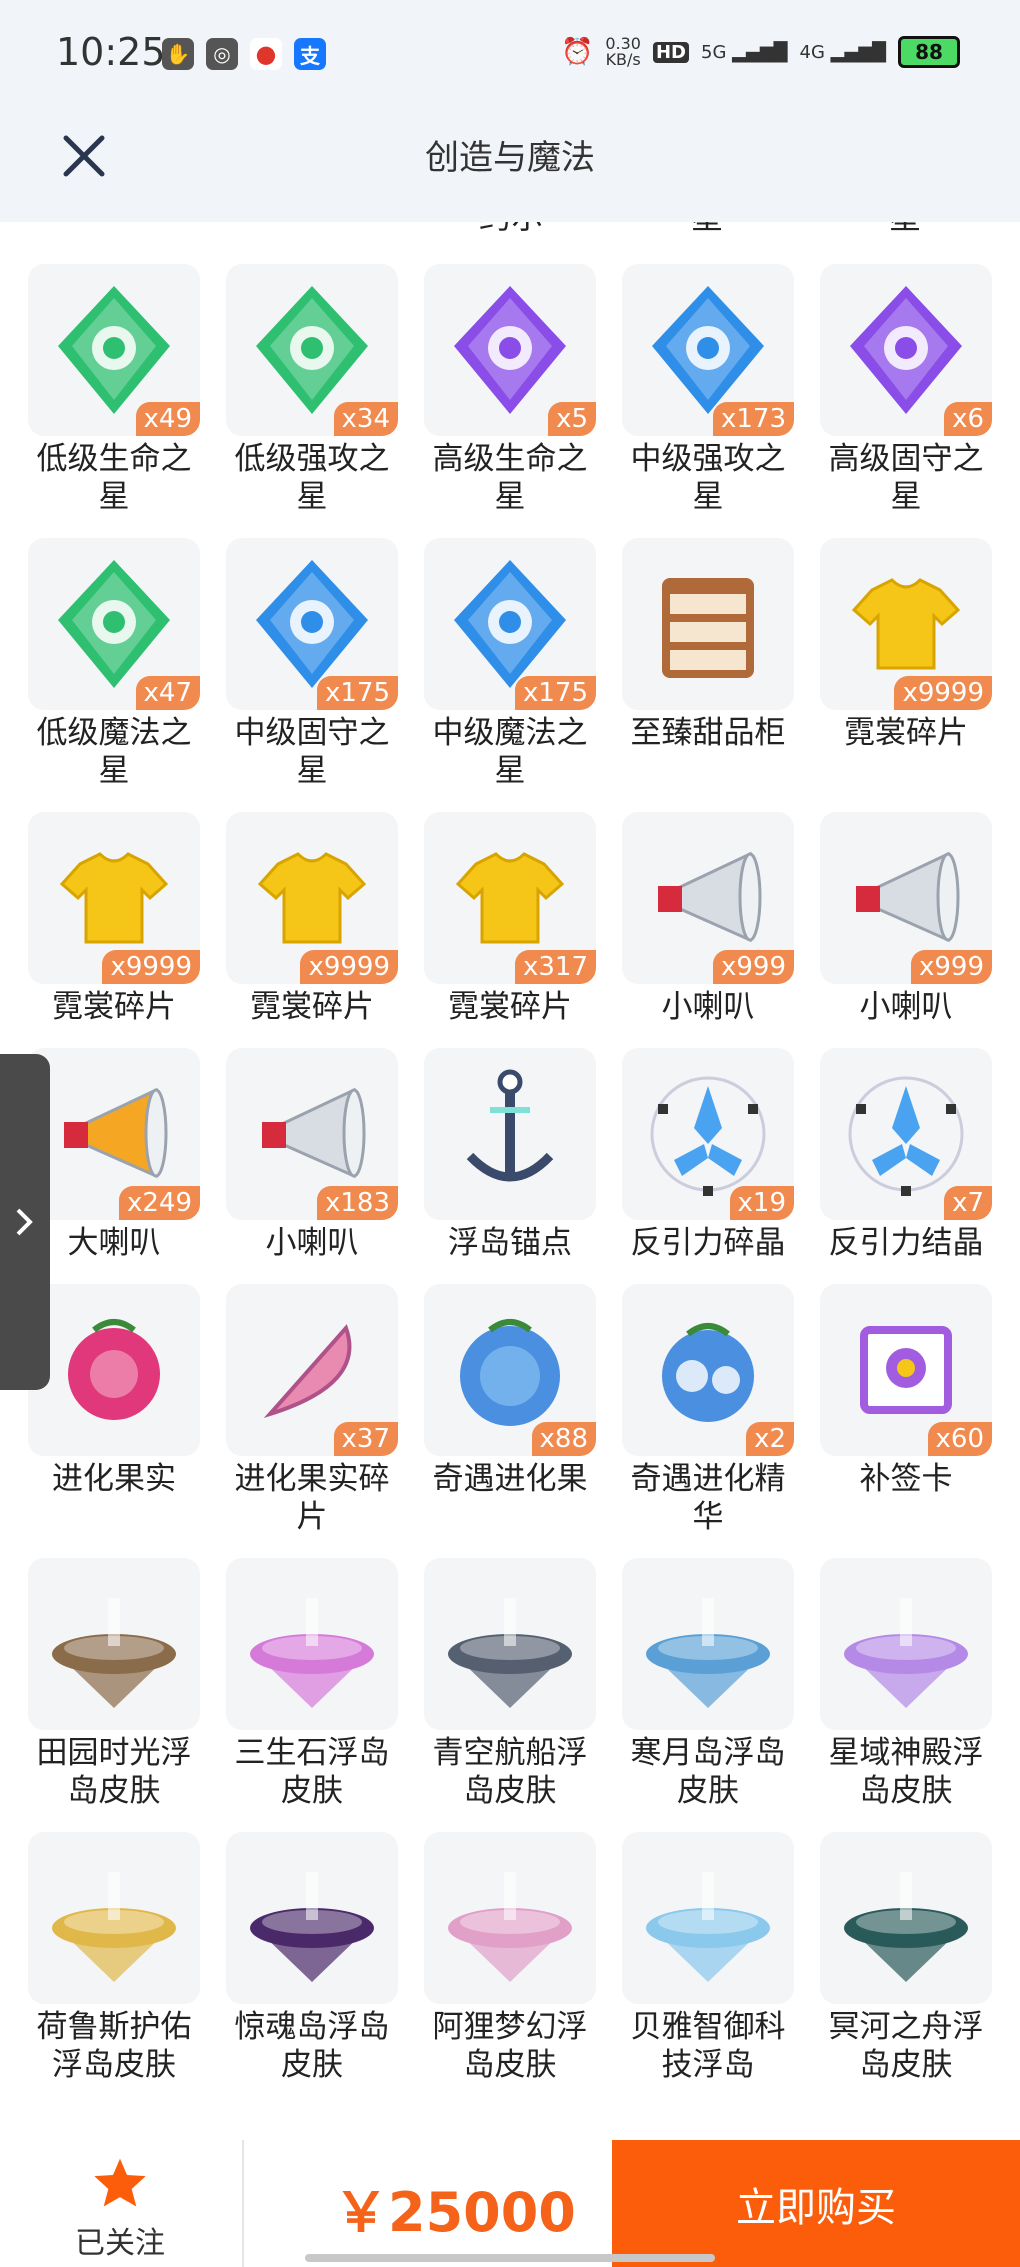 The image size is (1020, 2267). I want to click on item-tile: x5, so click(510, 350).